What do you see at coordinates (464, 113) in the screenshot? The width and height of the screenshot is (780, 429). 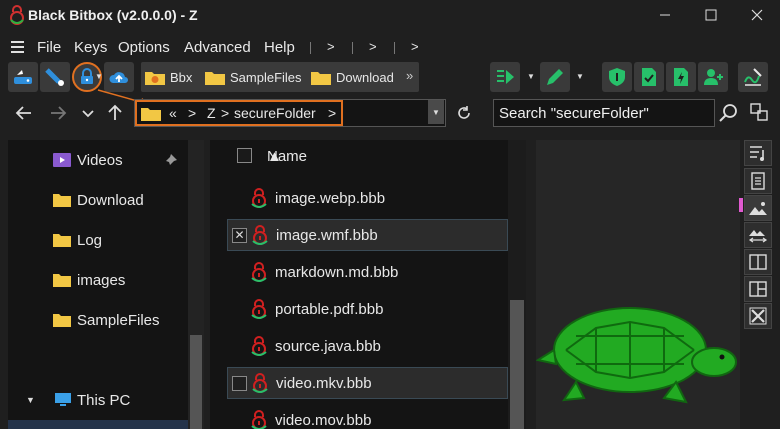 I see `refresh-button` at bounding box center [464, 113].